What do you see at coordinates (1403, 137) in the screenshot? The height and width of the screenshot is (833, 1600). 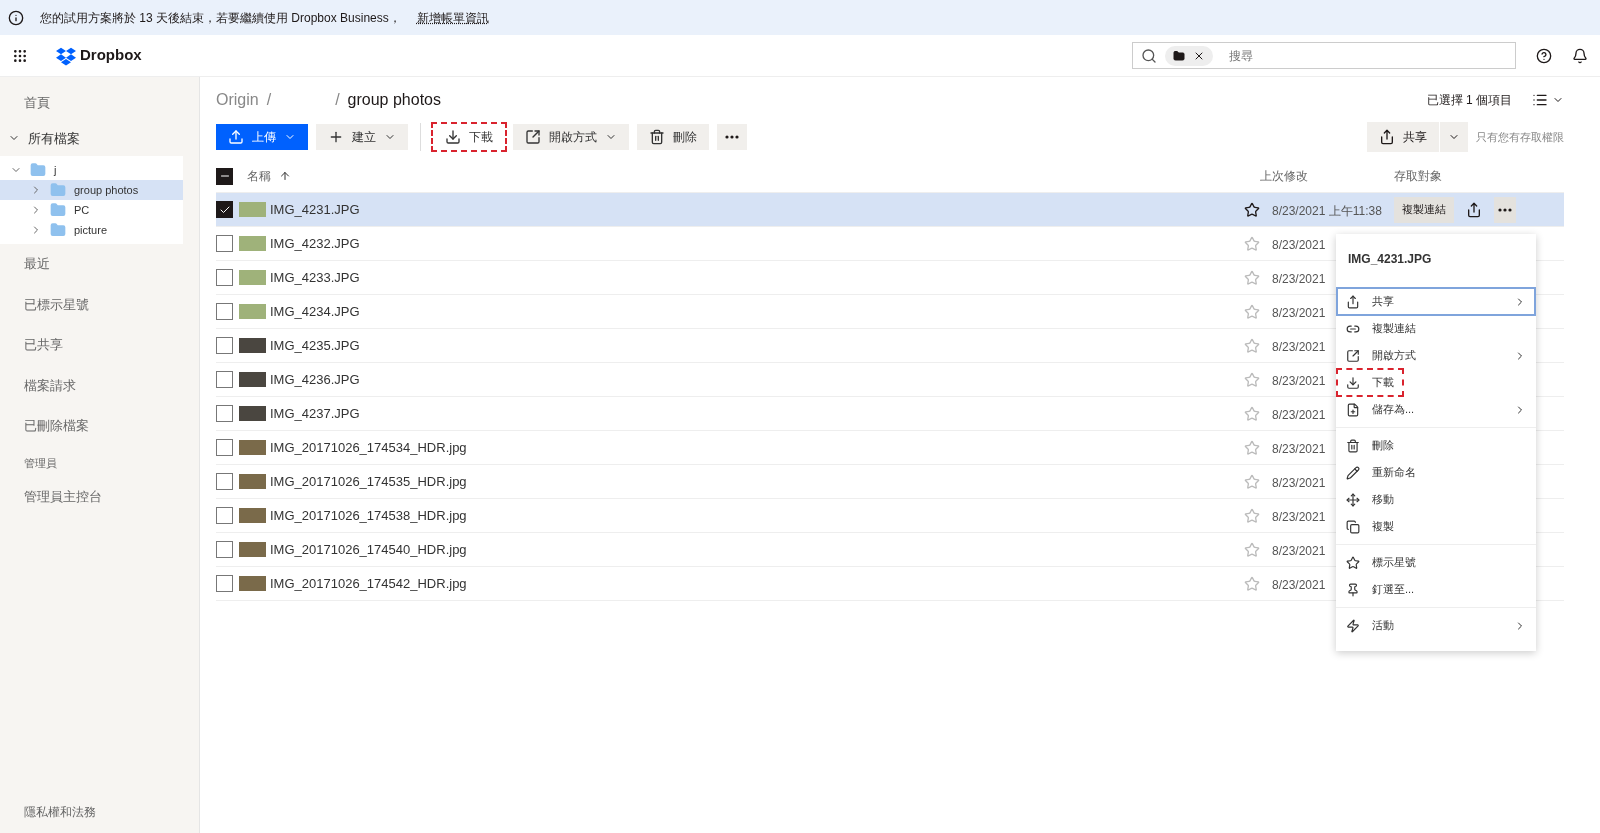 I see `share-button: 共享` at bounding box center [1403, 137].